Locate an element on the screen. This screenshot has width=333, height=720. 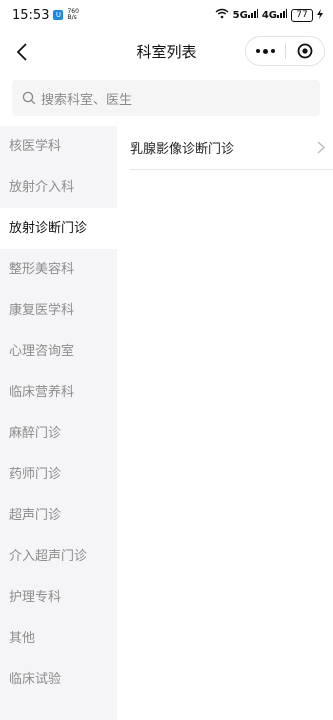
chevron-left-icon is located at coordinates (21, 52).